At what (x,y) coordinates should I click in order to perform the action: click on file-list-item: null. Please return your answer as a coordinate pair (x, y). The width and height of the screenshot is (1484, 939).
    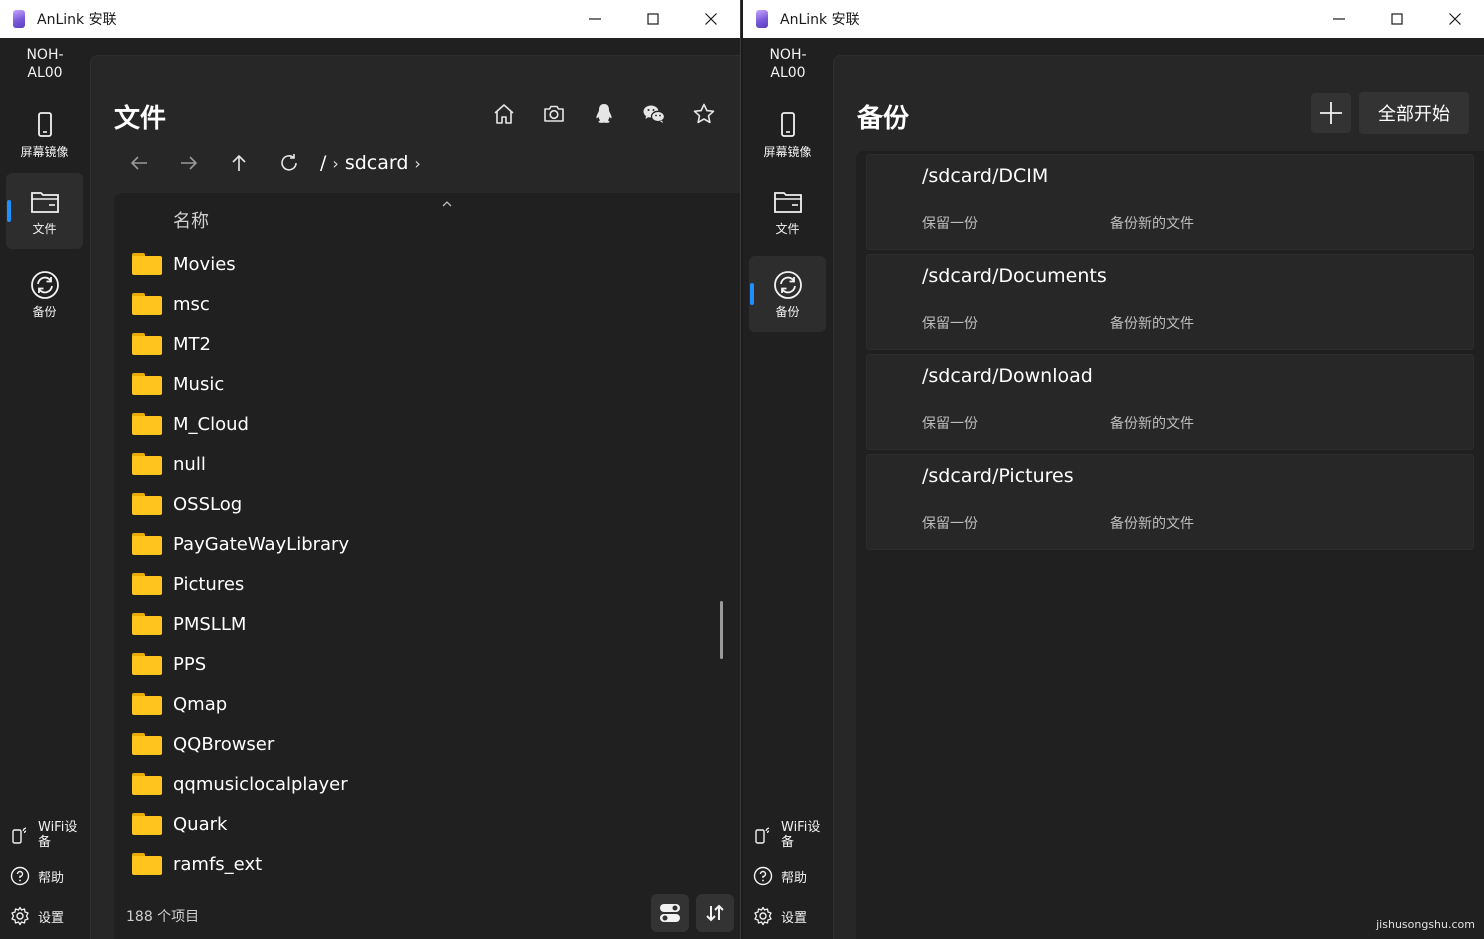
    Looking at the image, I should click on (414, 464).